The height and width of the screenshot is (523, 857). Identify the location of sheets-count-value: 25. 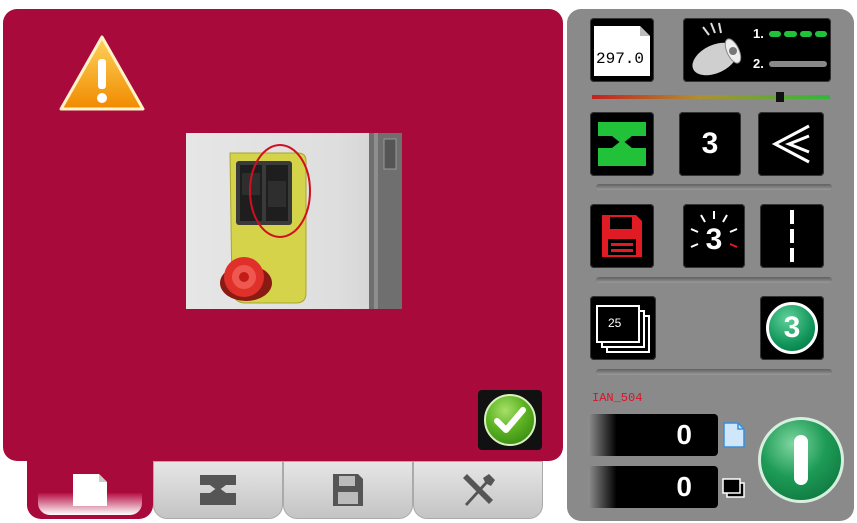
(615, 323).